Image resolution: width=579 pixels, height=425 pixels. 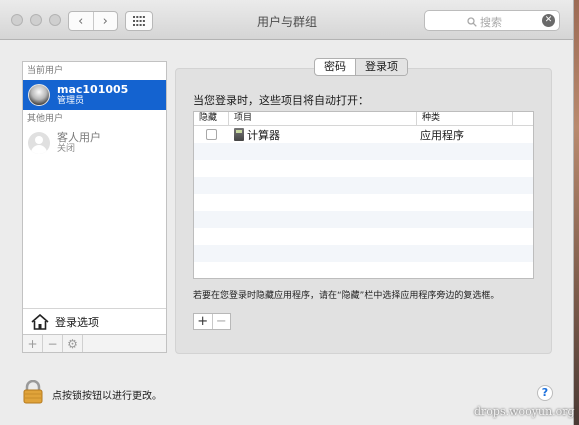 What do you see at coordinates (39, 143) in the screenshot?
I see `guest-avatar-icon` at bounding box center [39, 143].